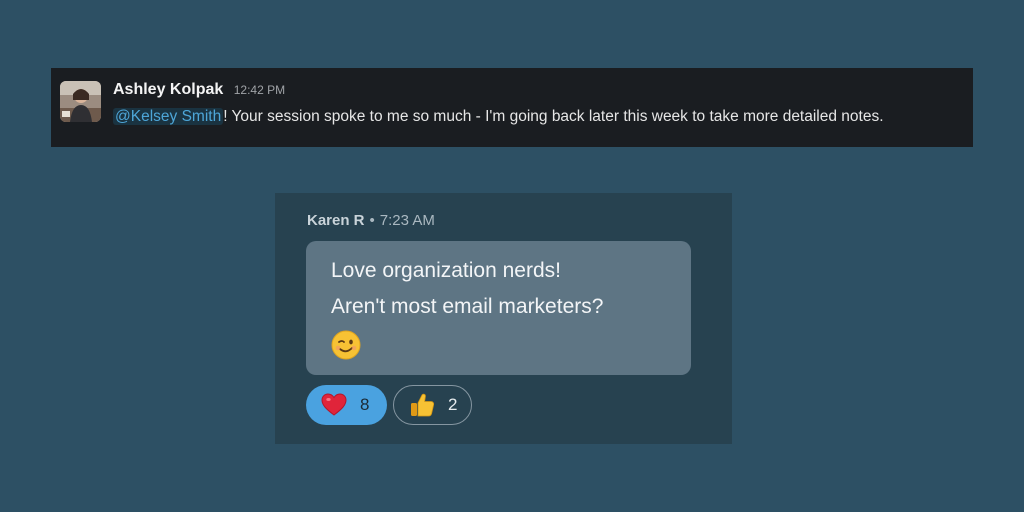 This screenshot has width=1024, height=512. What do you see at coordinates (259, 90) in the screenshot?
I see `timestamp: 12:42 PM` at bounding box center [259, 90].